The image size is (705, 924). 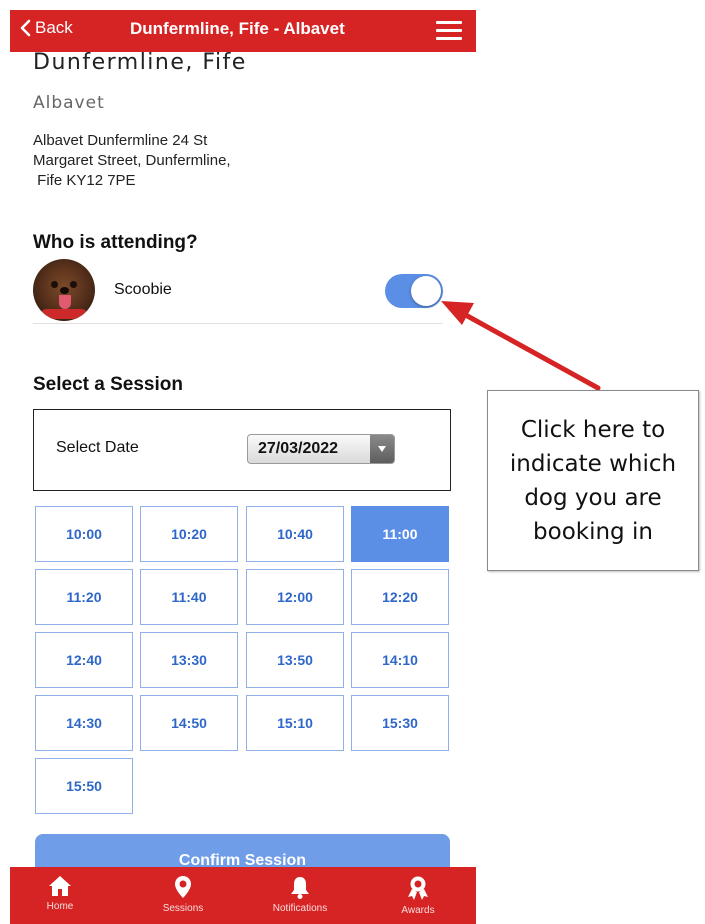 I want to click on attending-heading: Who is attending?, so click(x=115, y=242).